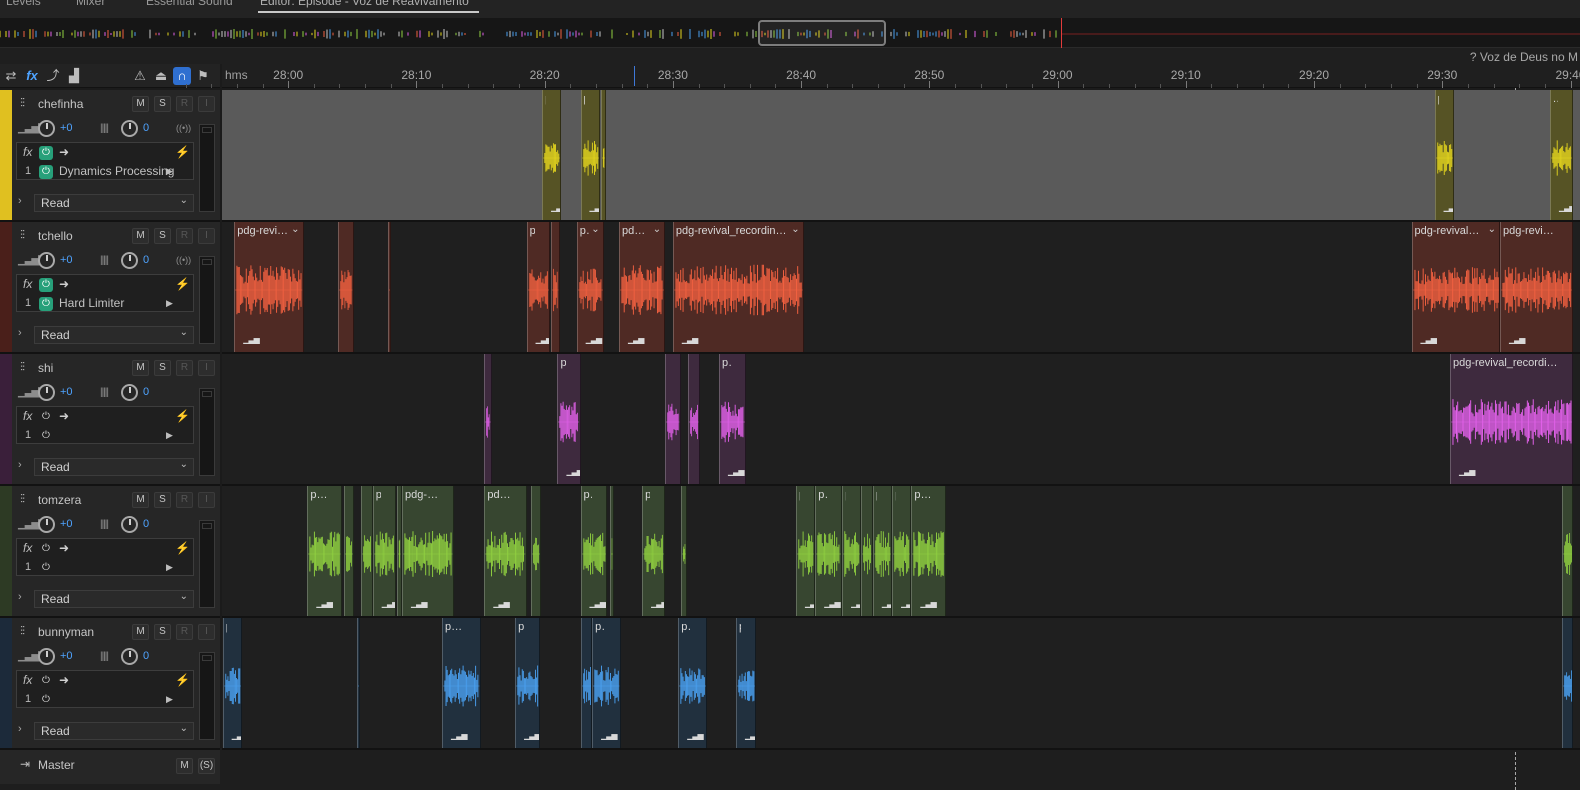 The width and height of the screenshot is (1580, 790). I want to click on audio-clip: pdg-revival_... ▁▃▅, so click(505, 551).